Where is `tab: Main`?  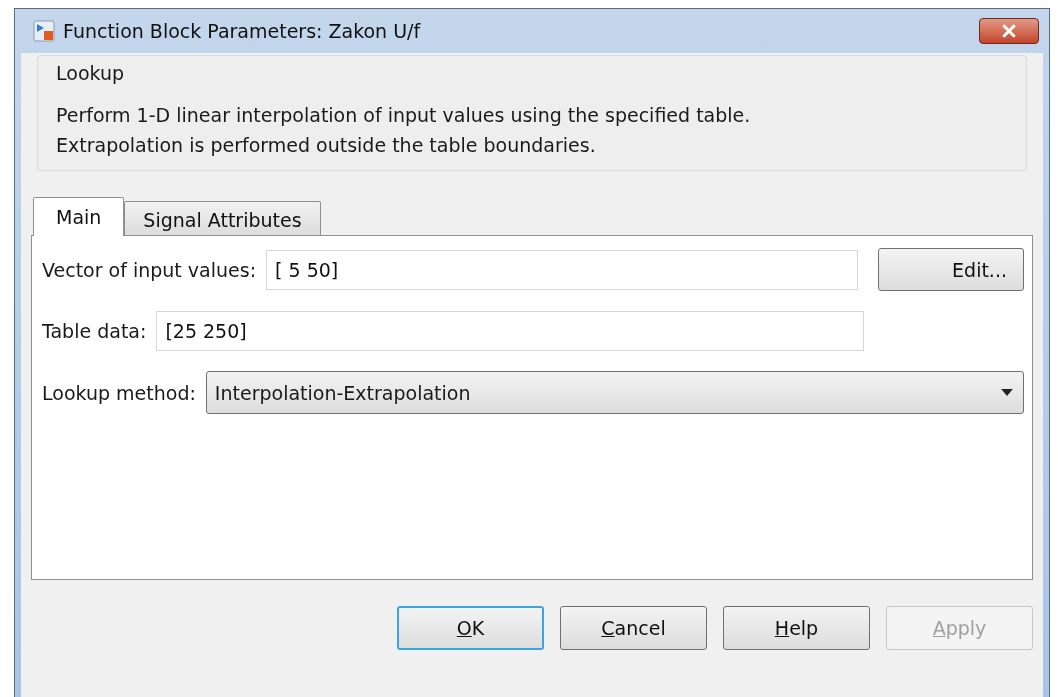
tab: Main is located at coordinates (79, 216).